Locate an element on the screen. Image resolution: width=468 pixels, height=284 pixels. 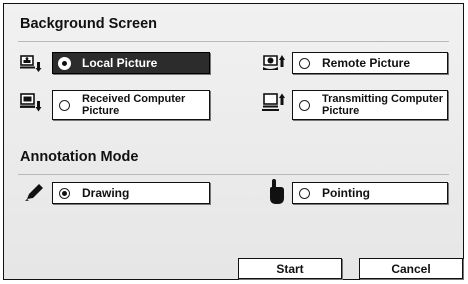
drawing-option: Drawing is located at coordinates (131, 193).